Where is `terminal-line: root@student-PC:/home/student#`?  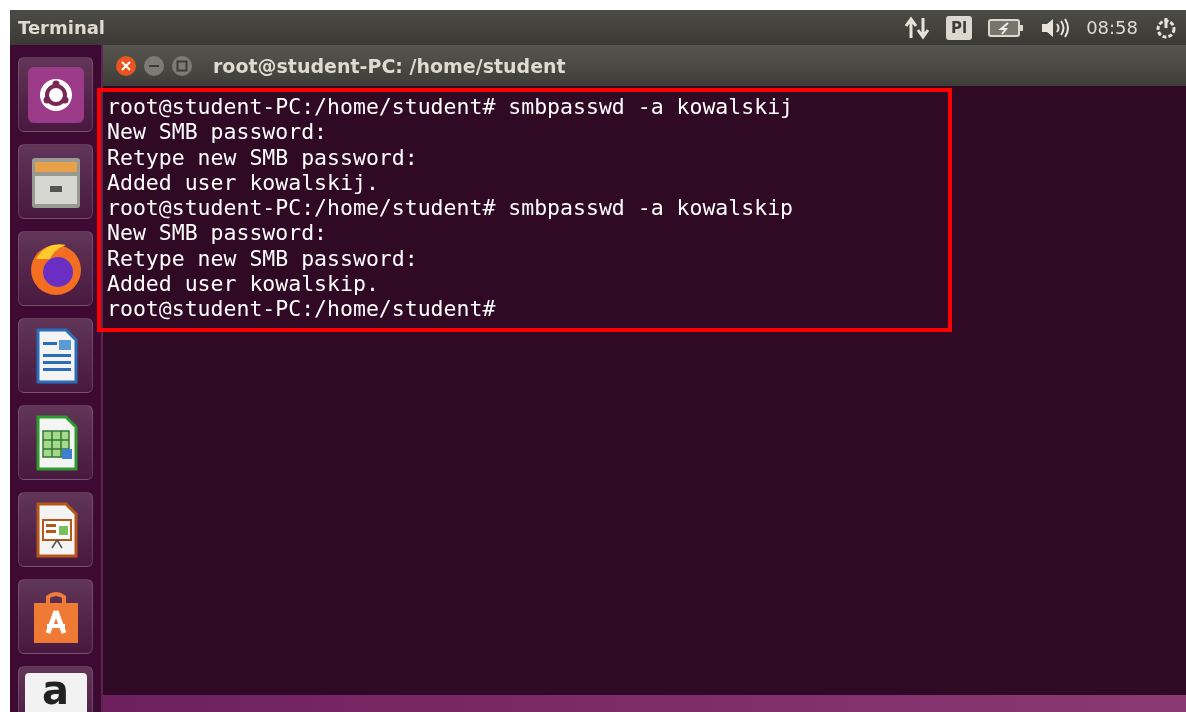
terminal-line: root@student-PC:/home/student# is located at coordinates (302, 309).